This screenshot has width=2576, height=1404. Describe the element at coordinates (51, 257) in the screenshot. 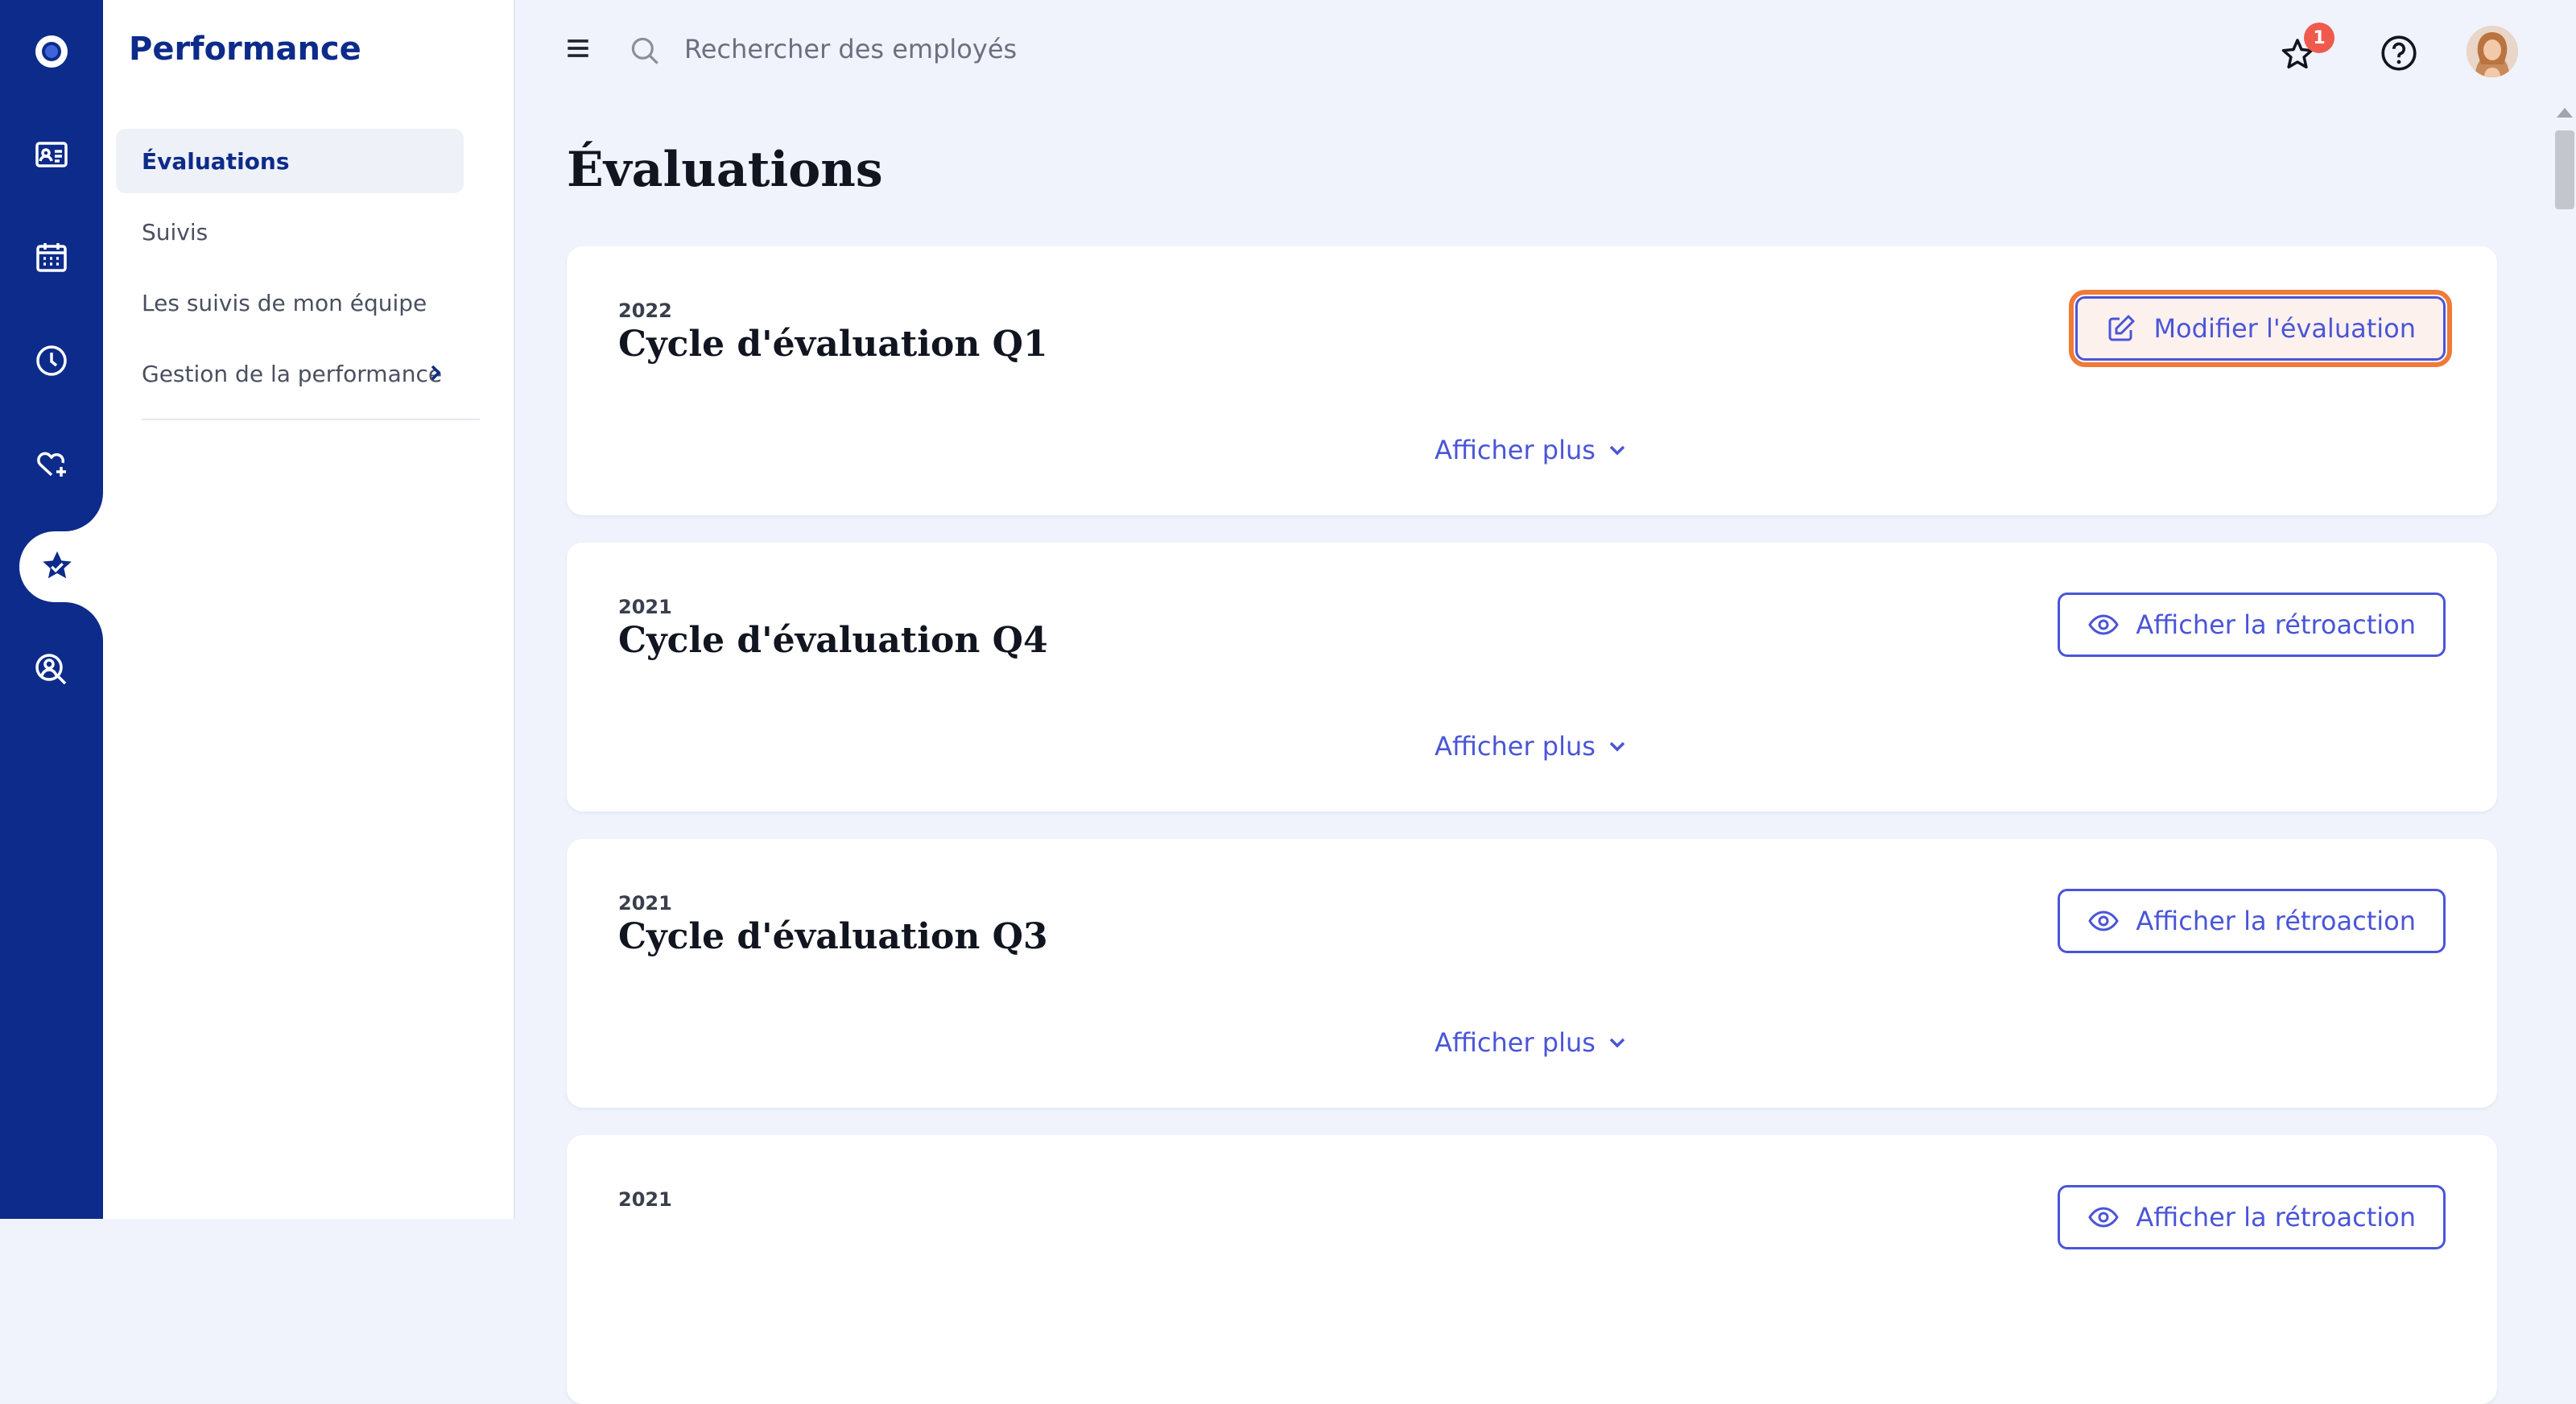

I see `calendar-icon` at that location.